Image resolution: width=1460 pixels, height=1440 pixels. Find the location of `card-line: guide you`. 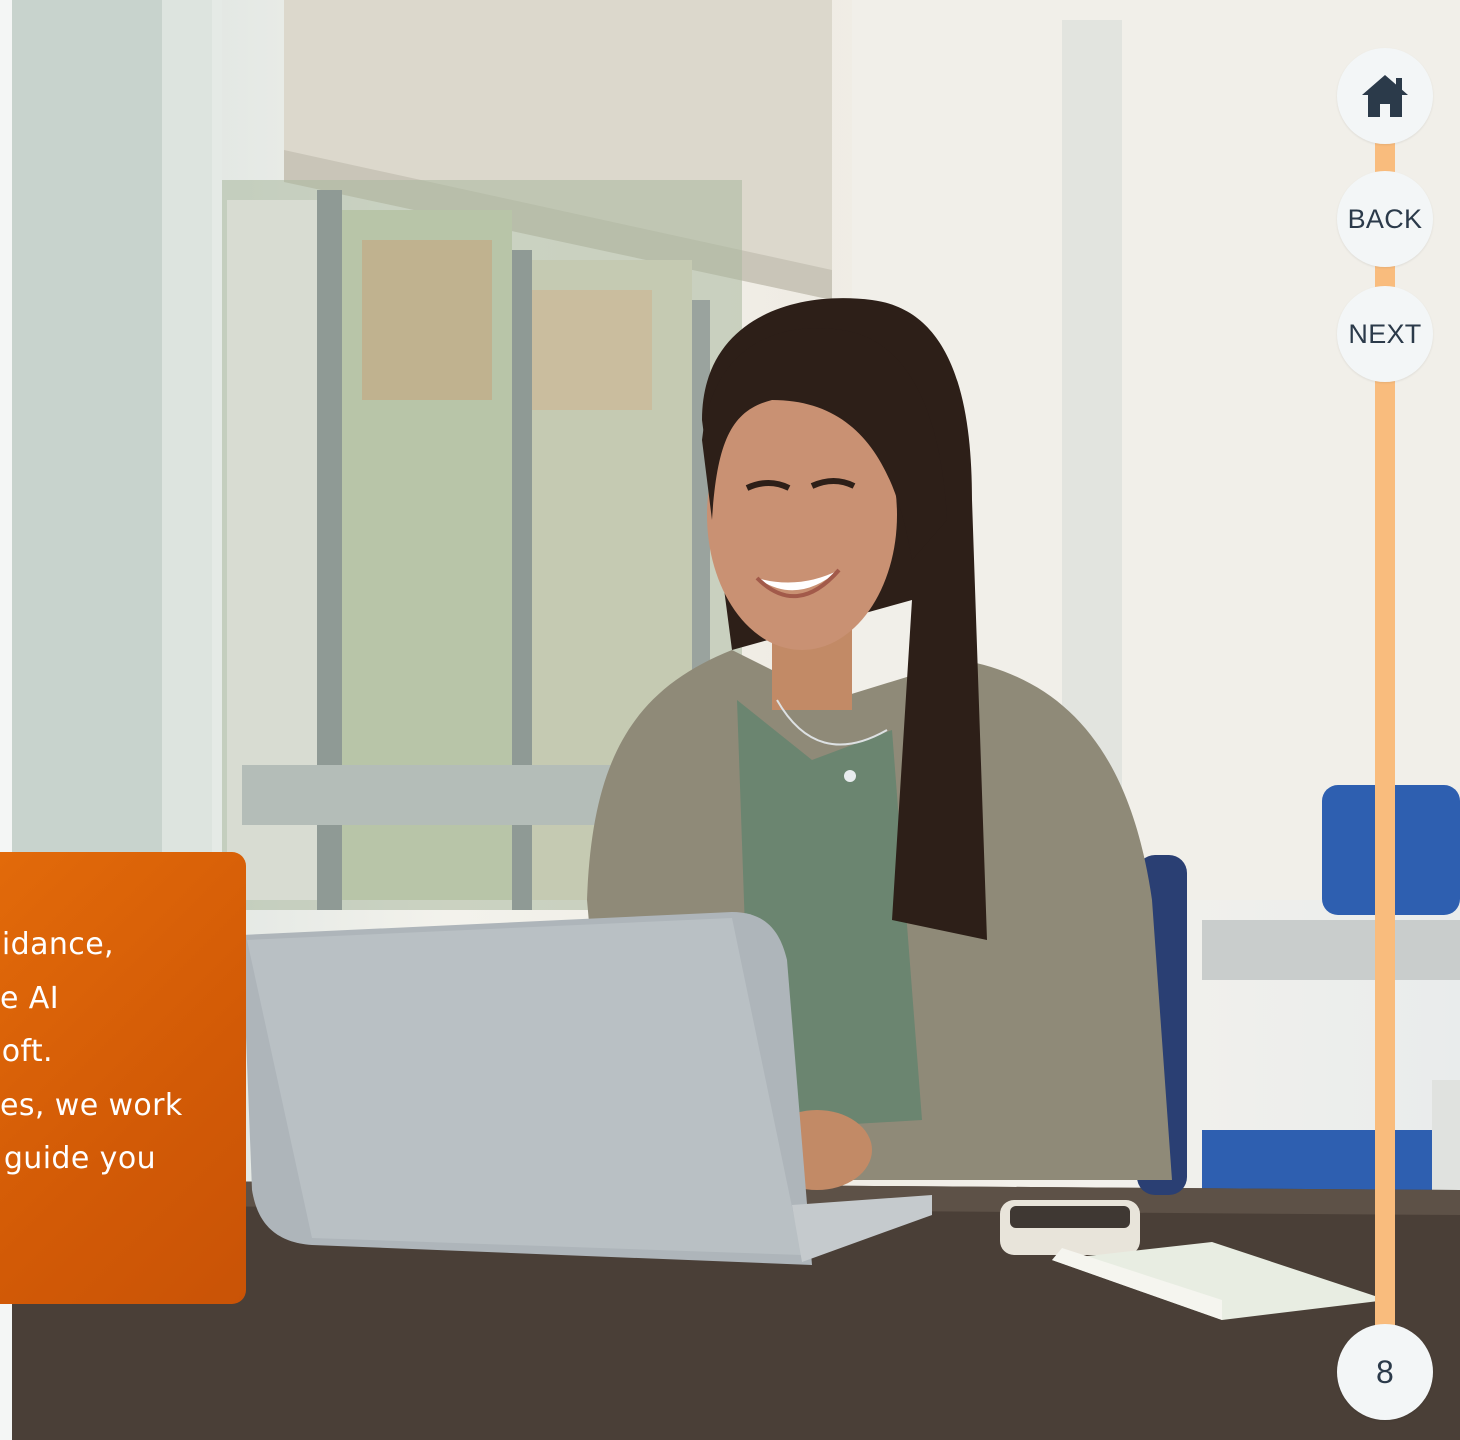

card-line: guide you is located at coordinates (79, 1158).